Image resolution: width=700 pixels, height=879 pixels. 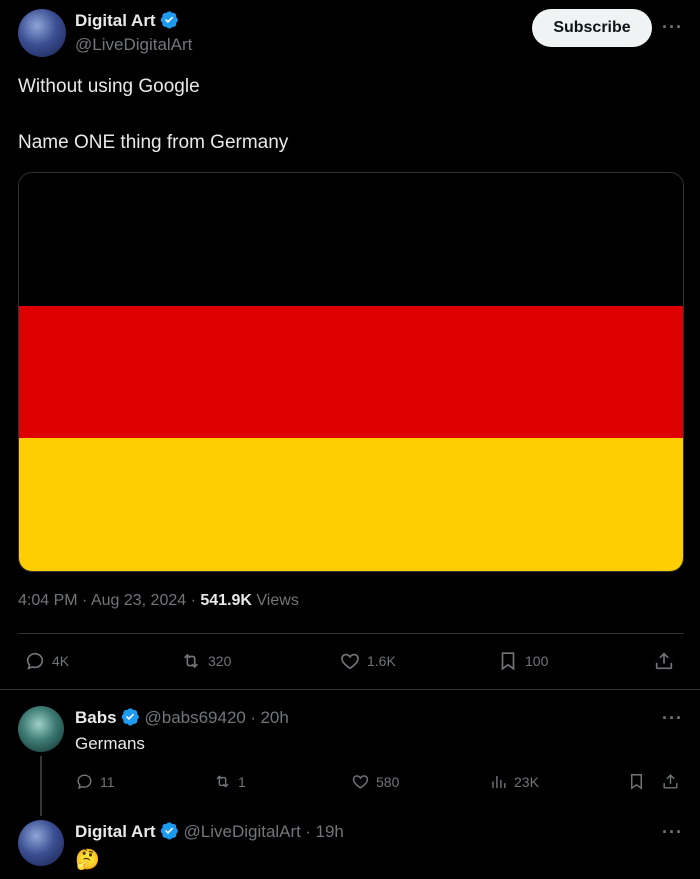 I want to click on repost-count: 320, so click(x=220, y=661).